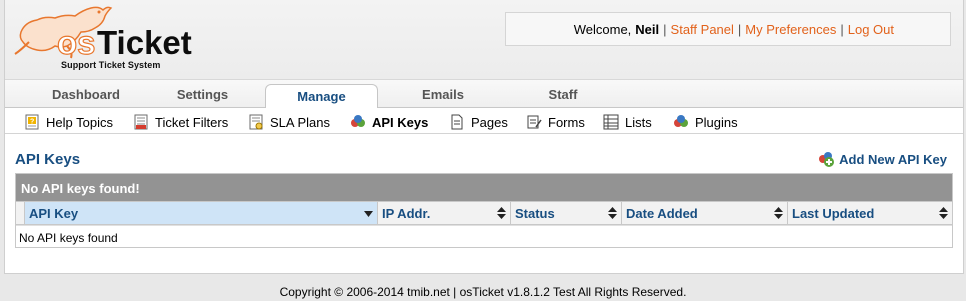  I want to click on lists-icon, so click(611, 122).